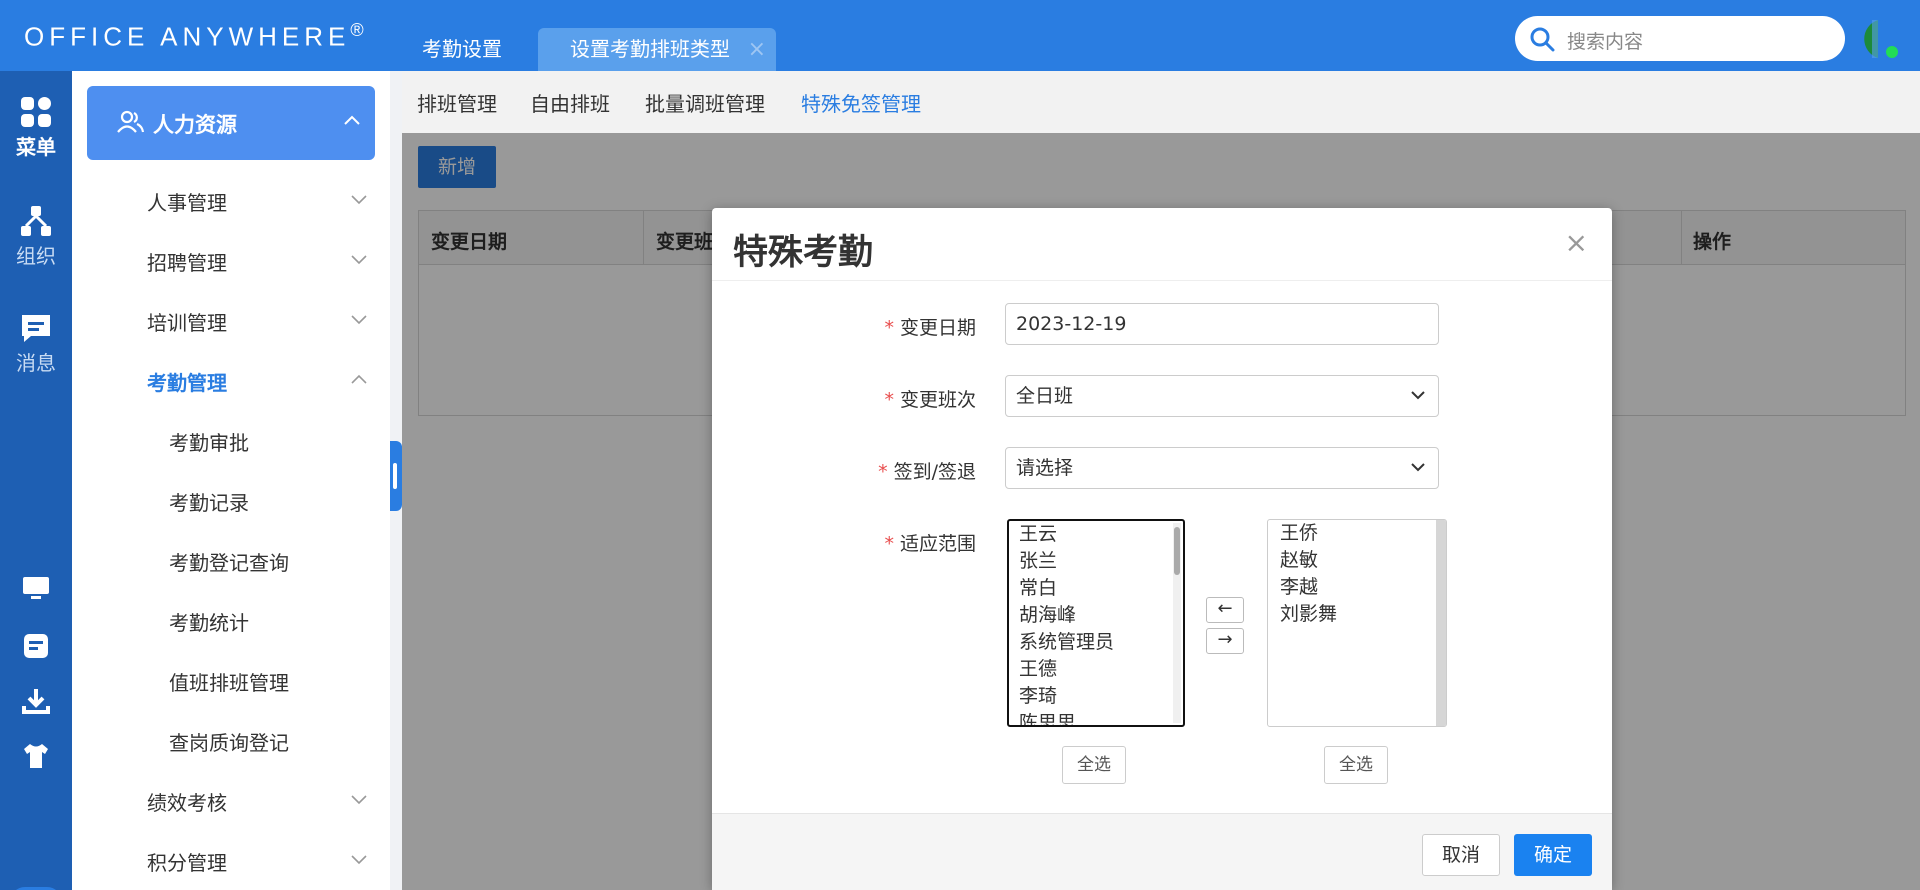 The width and height of the screenshot is (1920, 890). I want to click on menu-item-label: 绩效考核, so click(187, 803).